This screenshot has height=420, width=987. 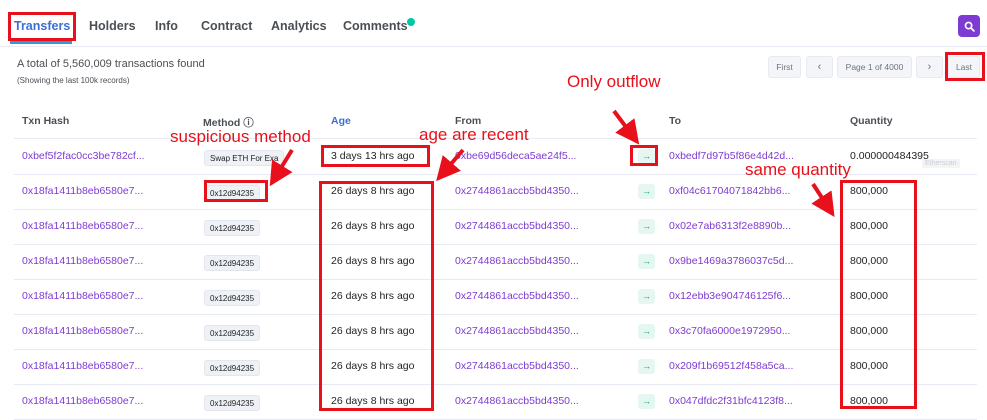 What do you see at coordinates (341, 121) in the screenshot?
I see `col-age: Age` at bounding box center [341, 121].